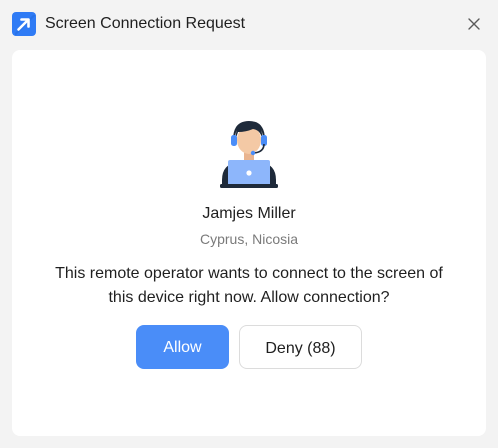 The width and height of the screenshot is (498, 448). I want to click on arrow-up-right-icon, so click(24, 24).